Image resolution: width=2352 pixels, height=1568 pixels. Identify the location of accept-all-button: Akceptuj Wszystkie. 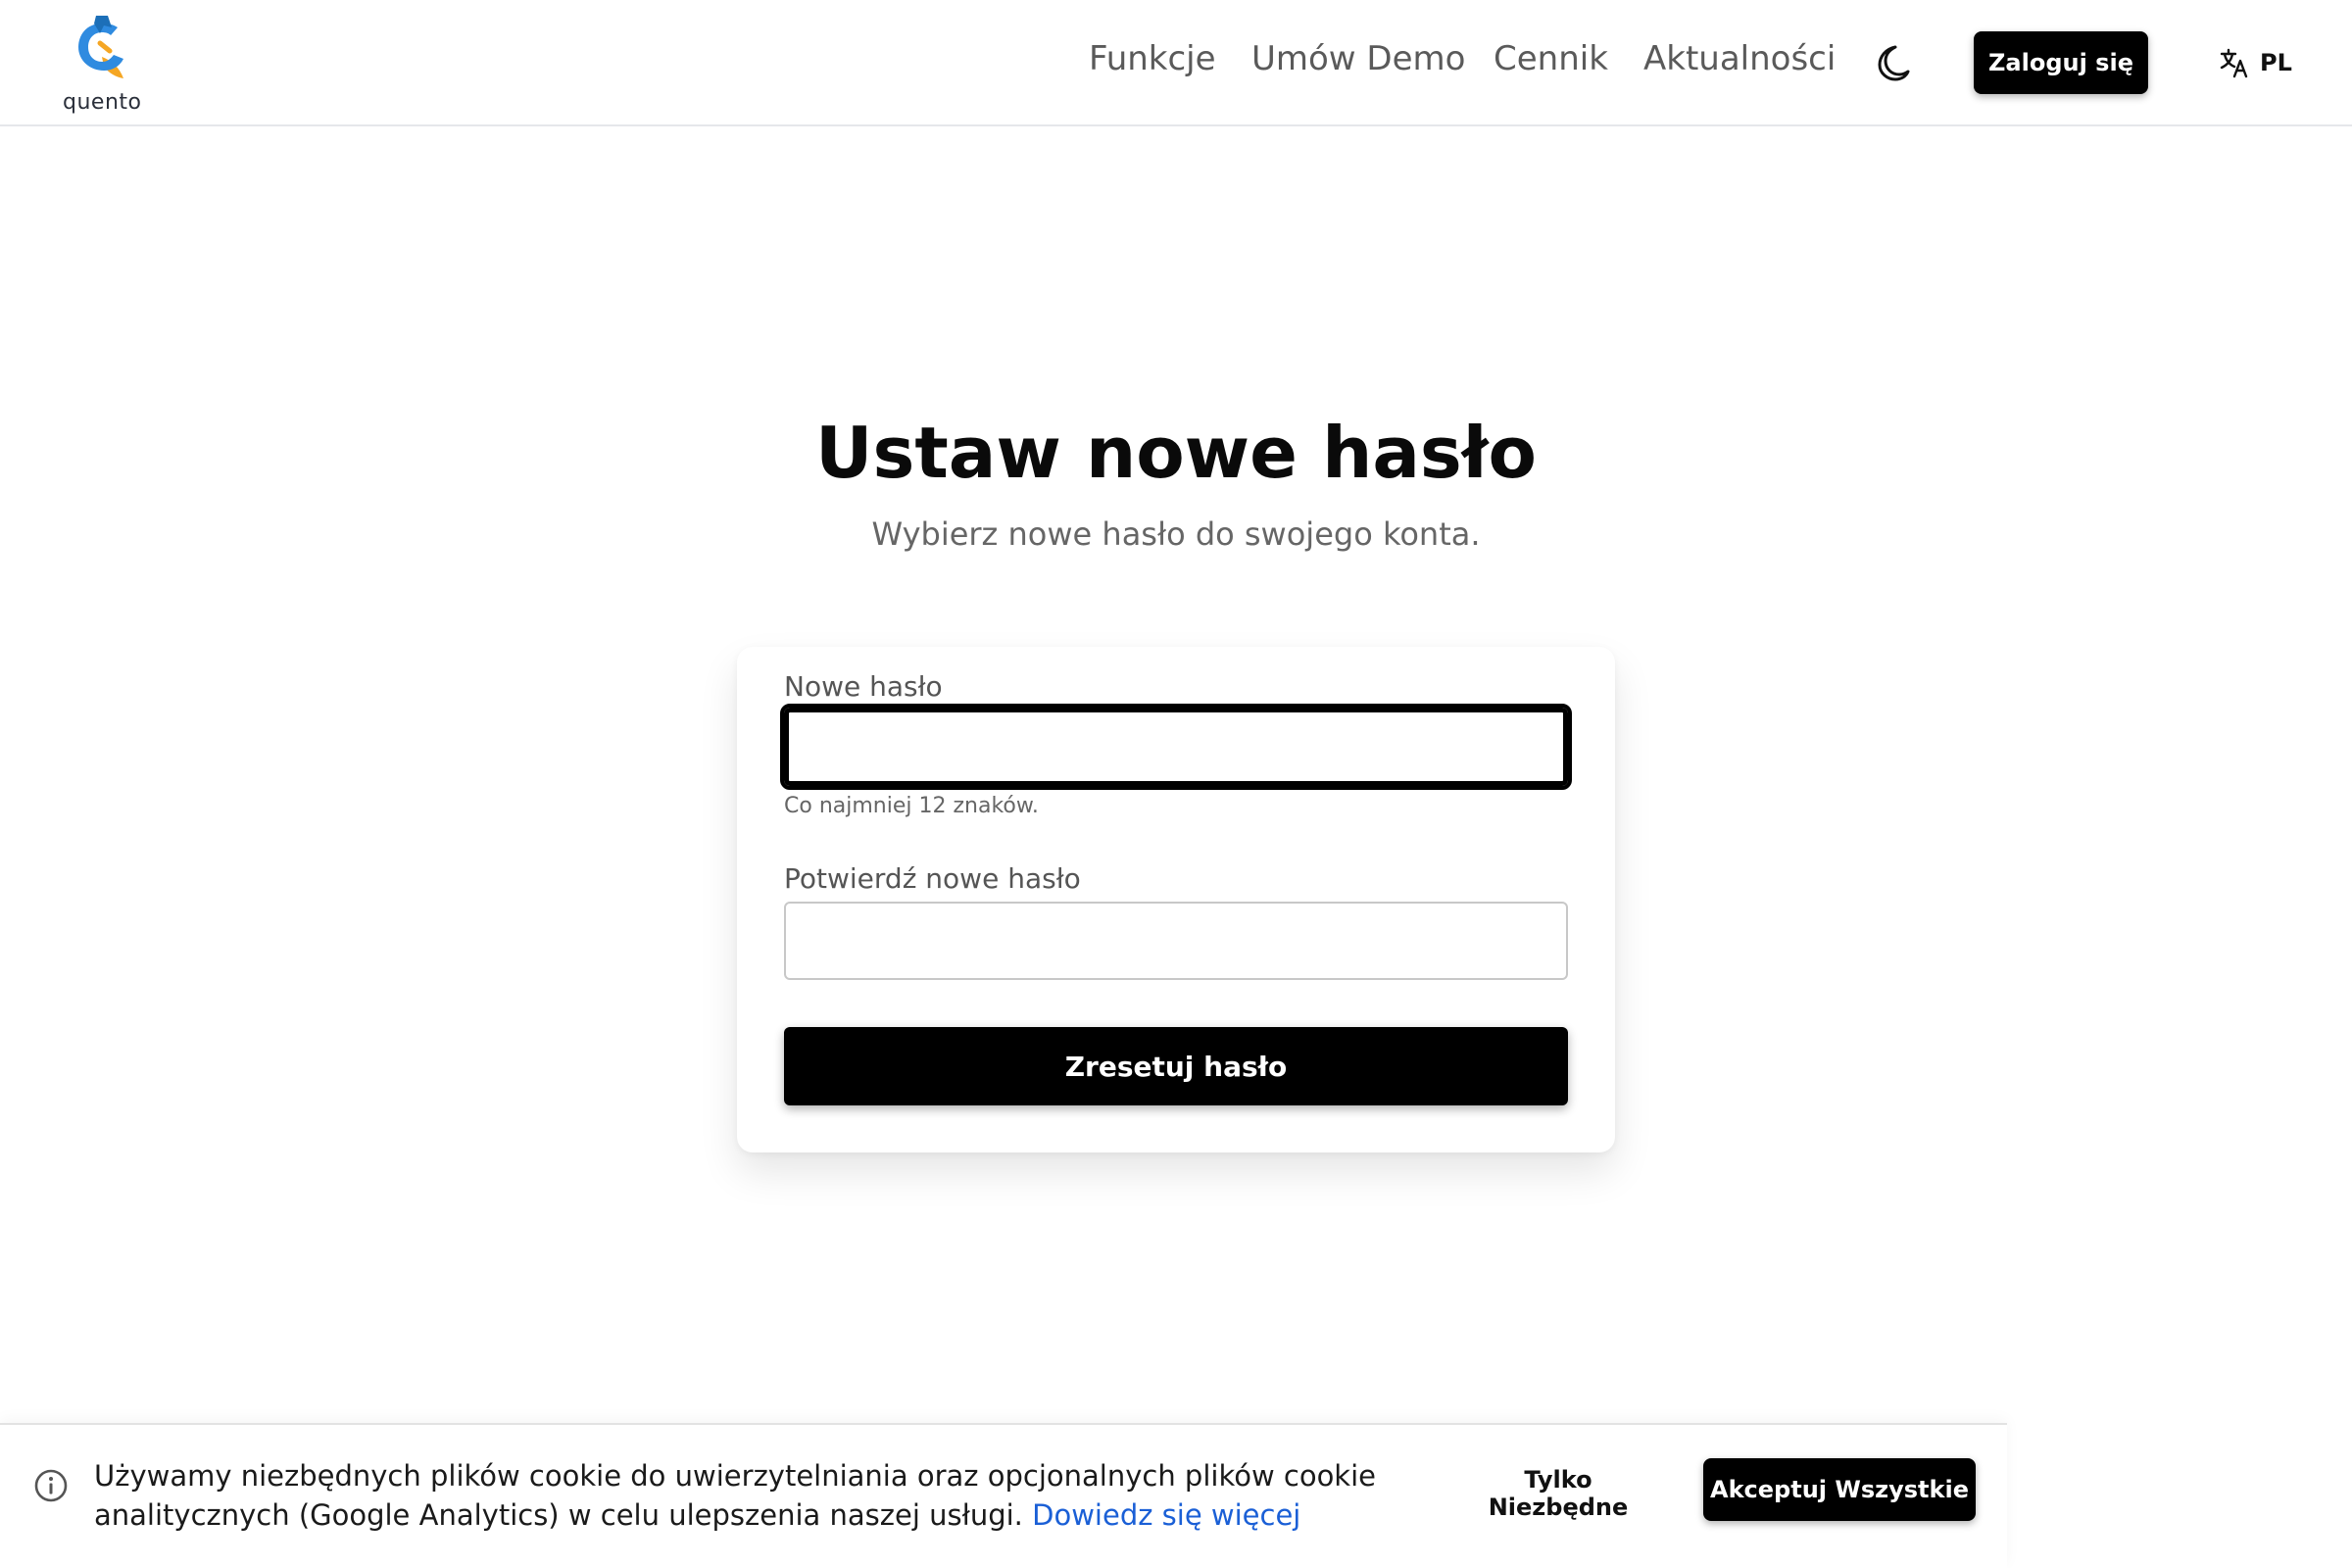
(1839, 1489).